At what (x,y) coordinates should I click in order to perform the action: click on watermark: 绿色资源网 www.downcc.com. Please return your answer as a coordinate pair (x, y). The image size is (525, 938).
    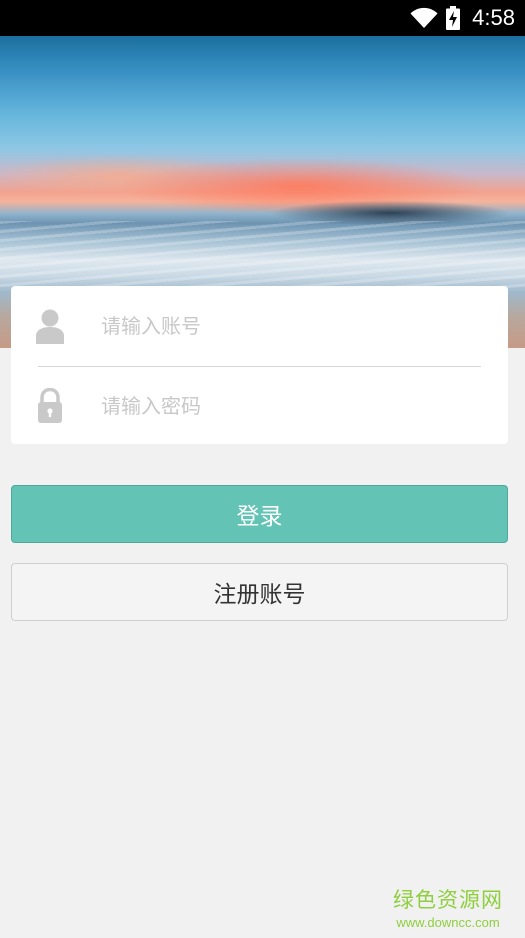
    Looking at the image, I should click on (448, 907).